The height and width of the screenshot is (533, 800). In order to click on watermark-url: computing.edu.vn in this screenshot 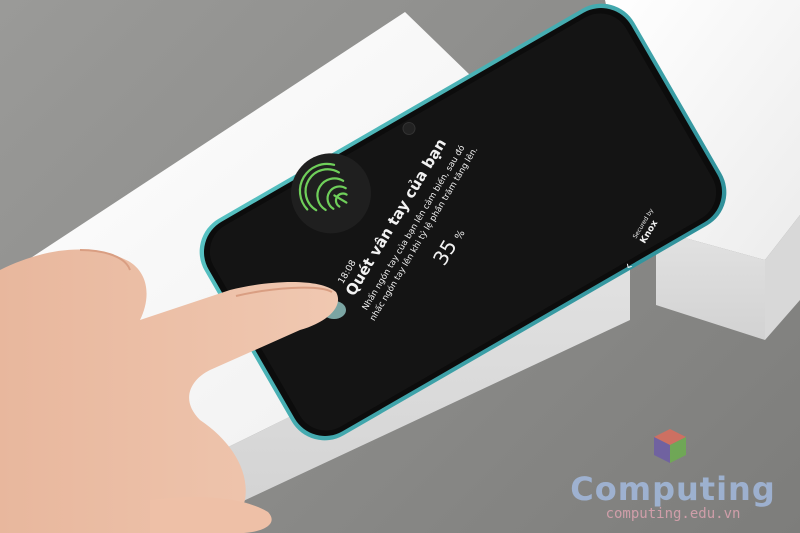, I will do `click(673, 514)`.